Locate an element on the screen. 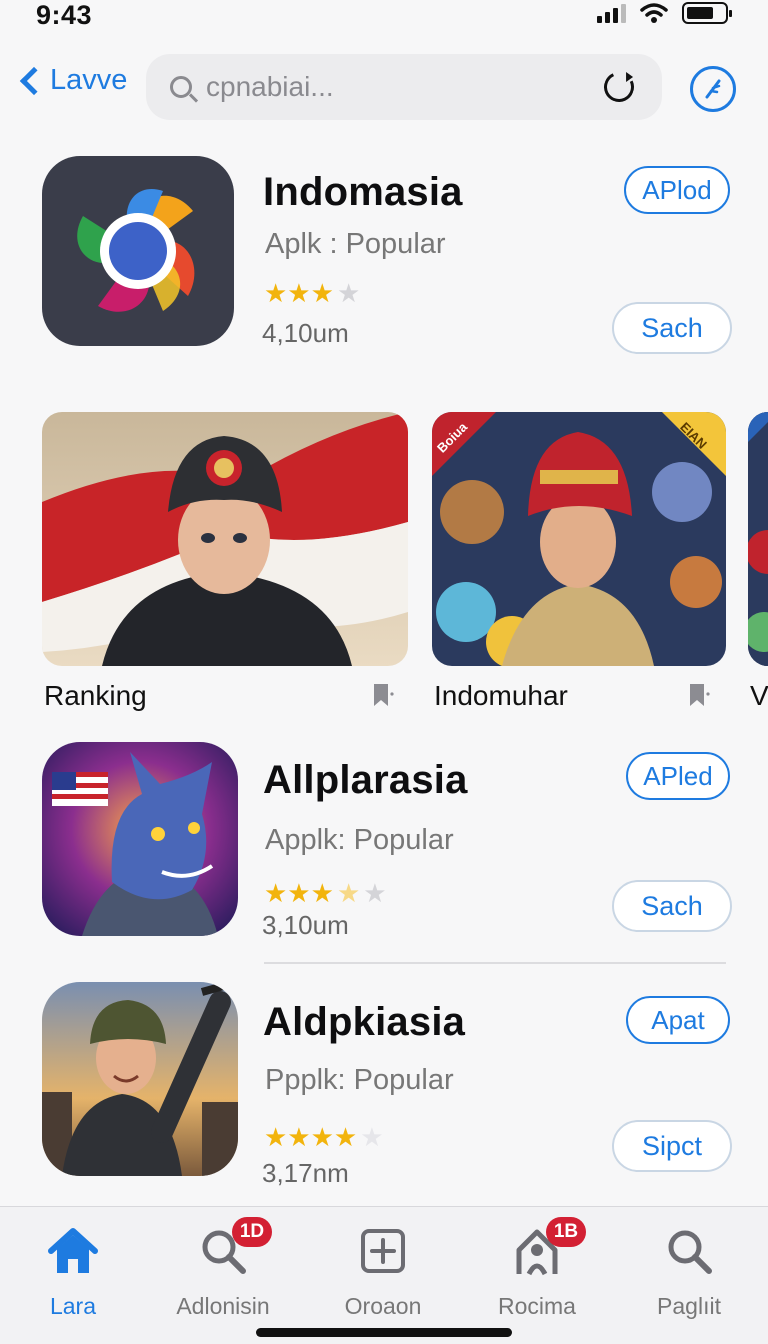 This screenshot has width=768, height=1344. app-category: Aplk : Popular is located at coordinates (355, 244).